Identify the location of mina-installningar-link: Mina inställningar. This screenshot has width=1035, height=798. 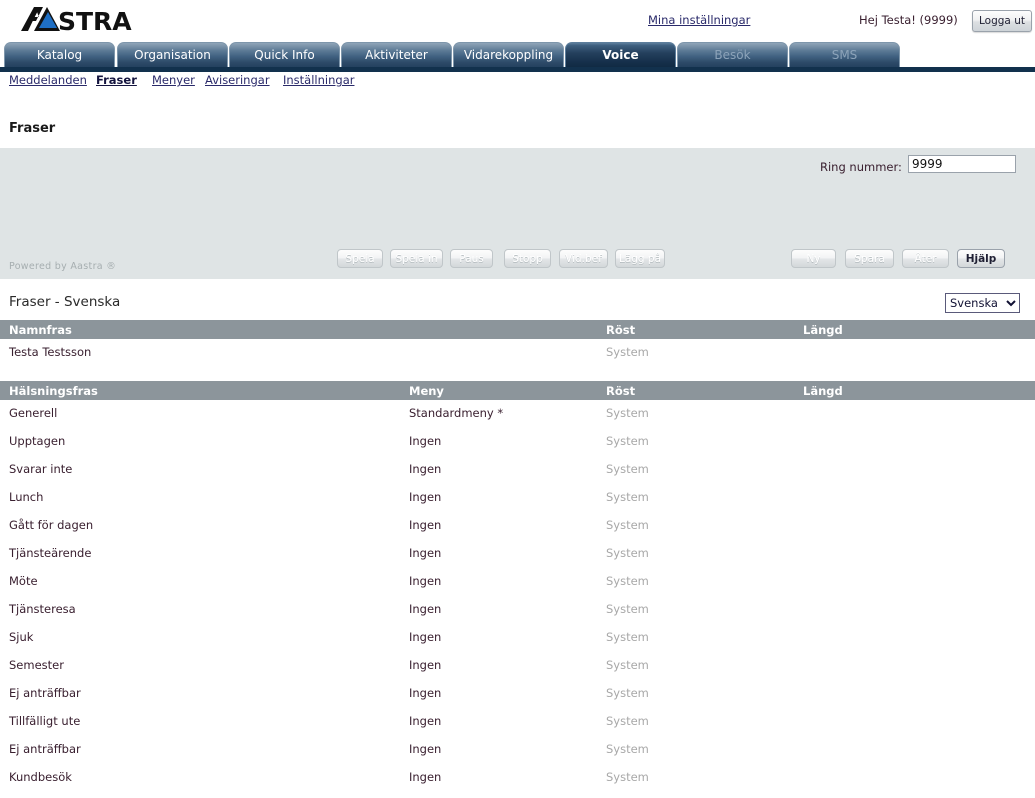
(699, 20).